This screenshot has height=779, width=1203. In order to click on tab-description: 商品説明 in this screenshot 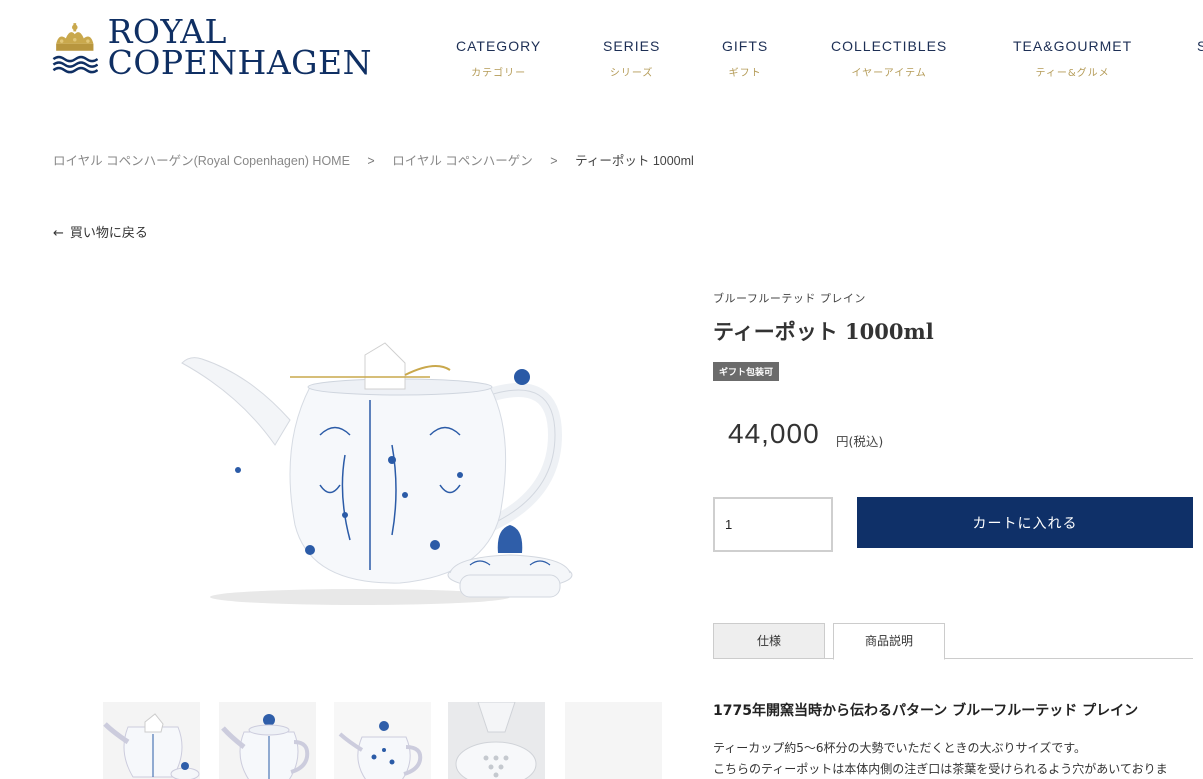, I will do `click(889, 641)`.